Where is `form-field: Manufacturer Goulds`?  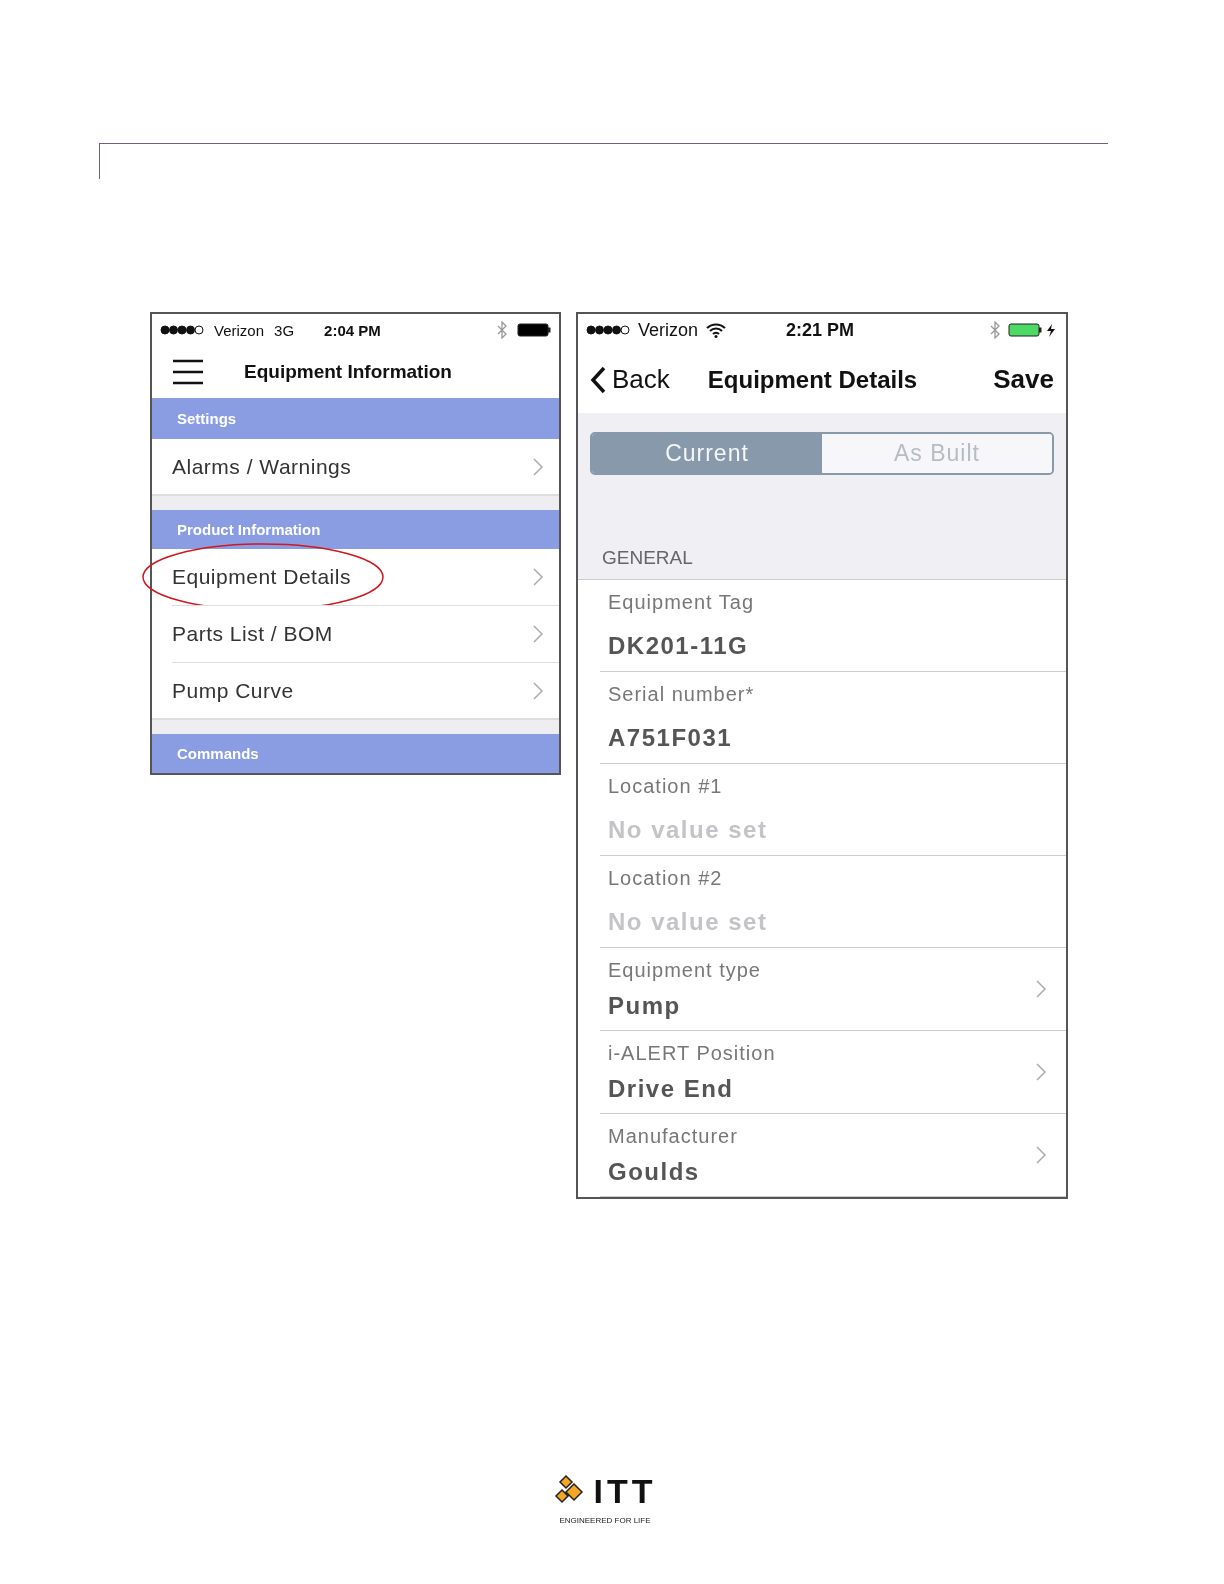 form-field: Manufacturer Goulds is located at coordinates (833, 1155).